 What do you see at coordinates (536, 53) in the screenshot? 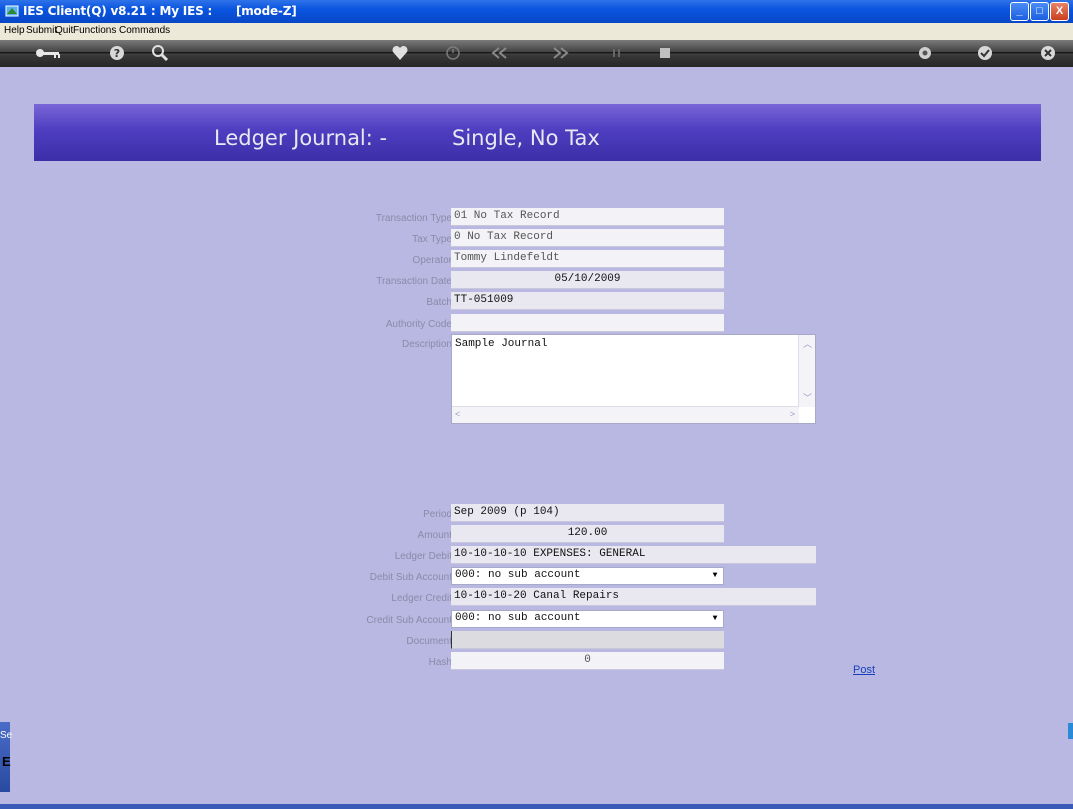
I see `toolbar: ?` at bounding box center [536, 53].